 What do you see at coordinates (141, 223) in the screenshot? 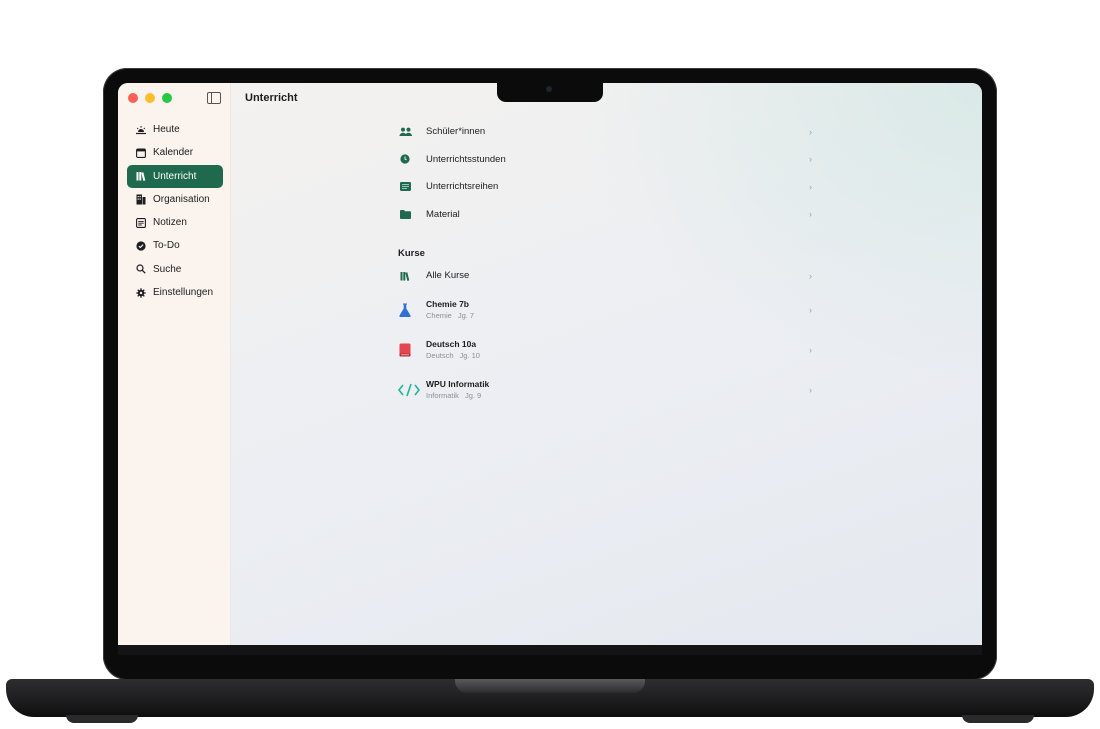
I see `notes-icon` at bounding box center [141, 223].